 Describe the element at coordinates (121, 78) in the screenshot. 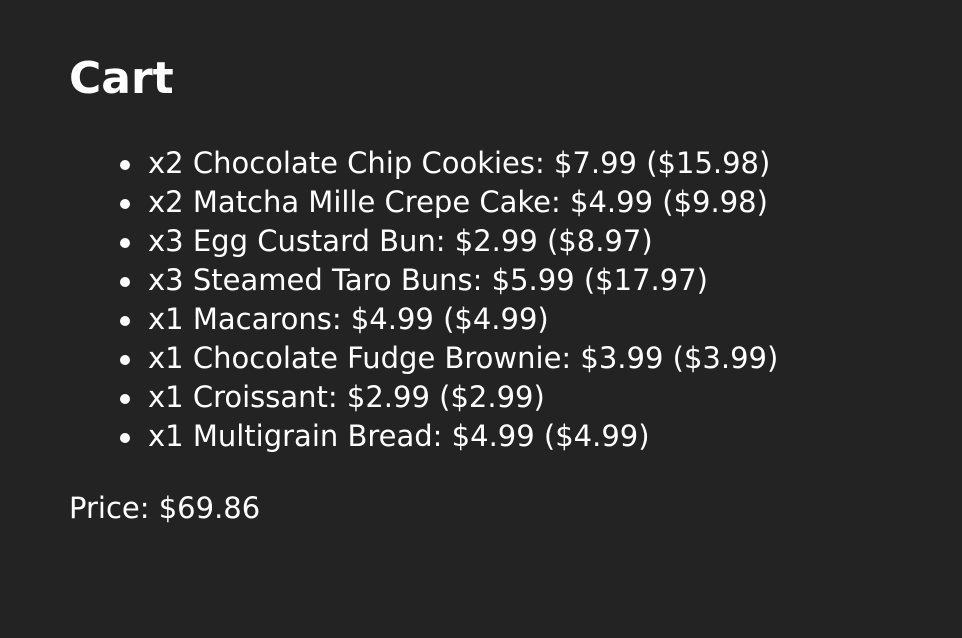

I see `cart-title: Cart` at that location.